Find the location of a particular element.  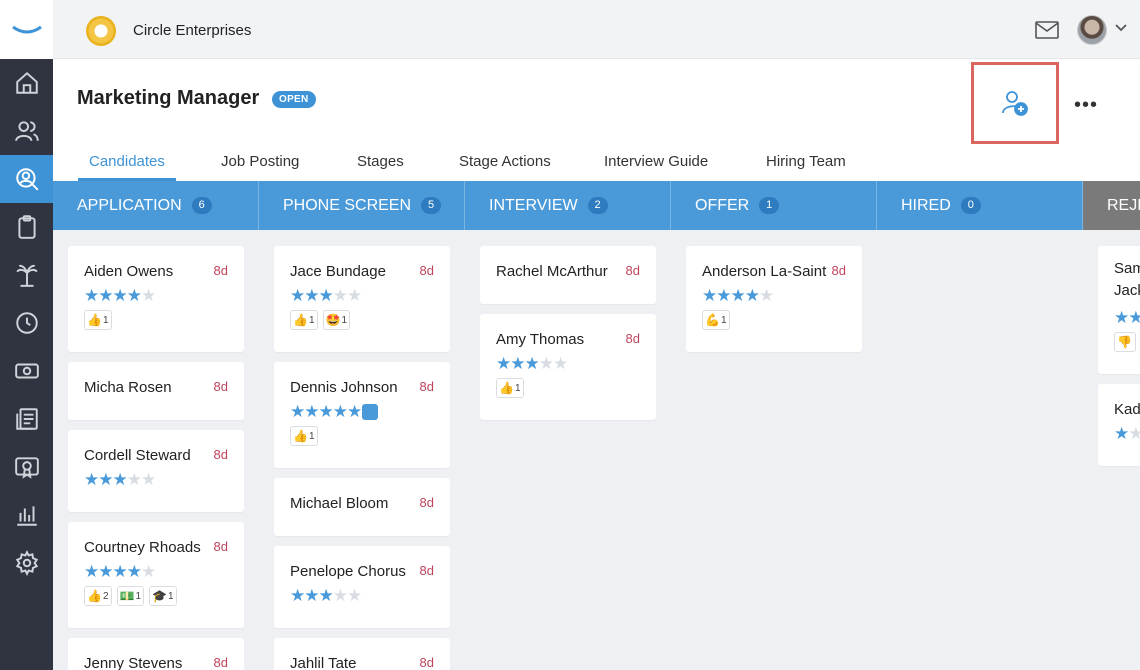

reaction-badge: 🎓 1 is located at coordinates (163, 596).